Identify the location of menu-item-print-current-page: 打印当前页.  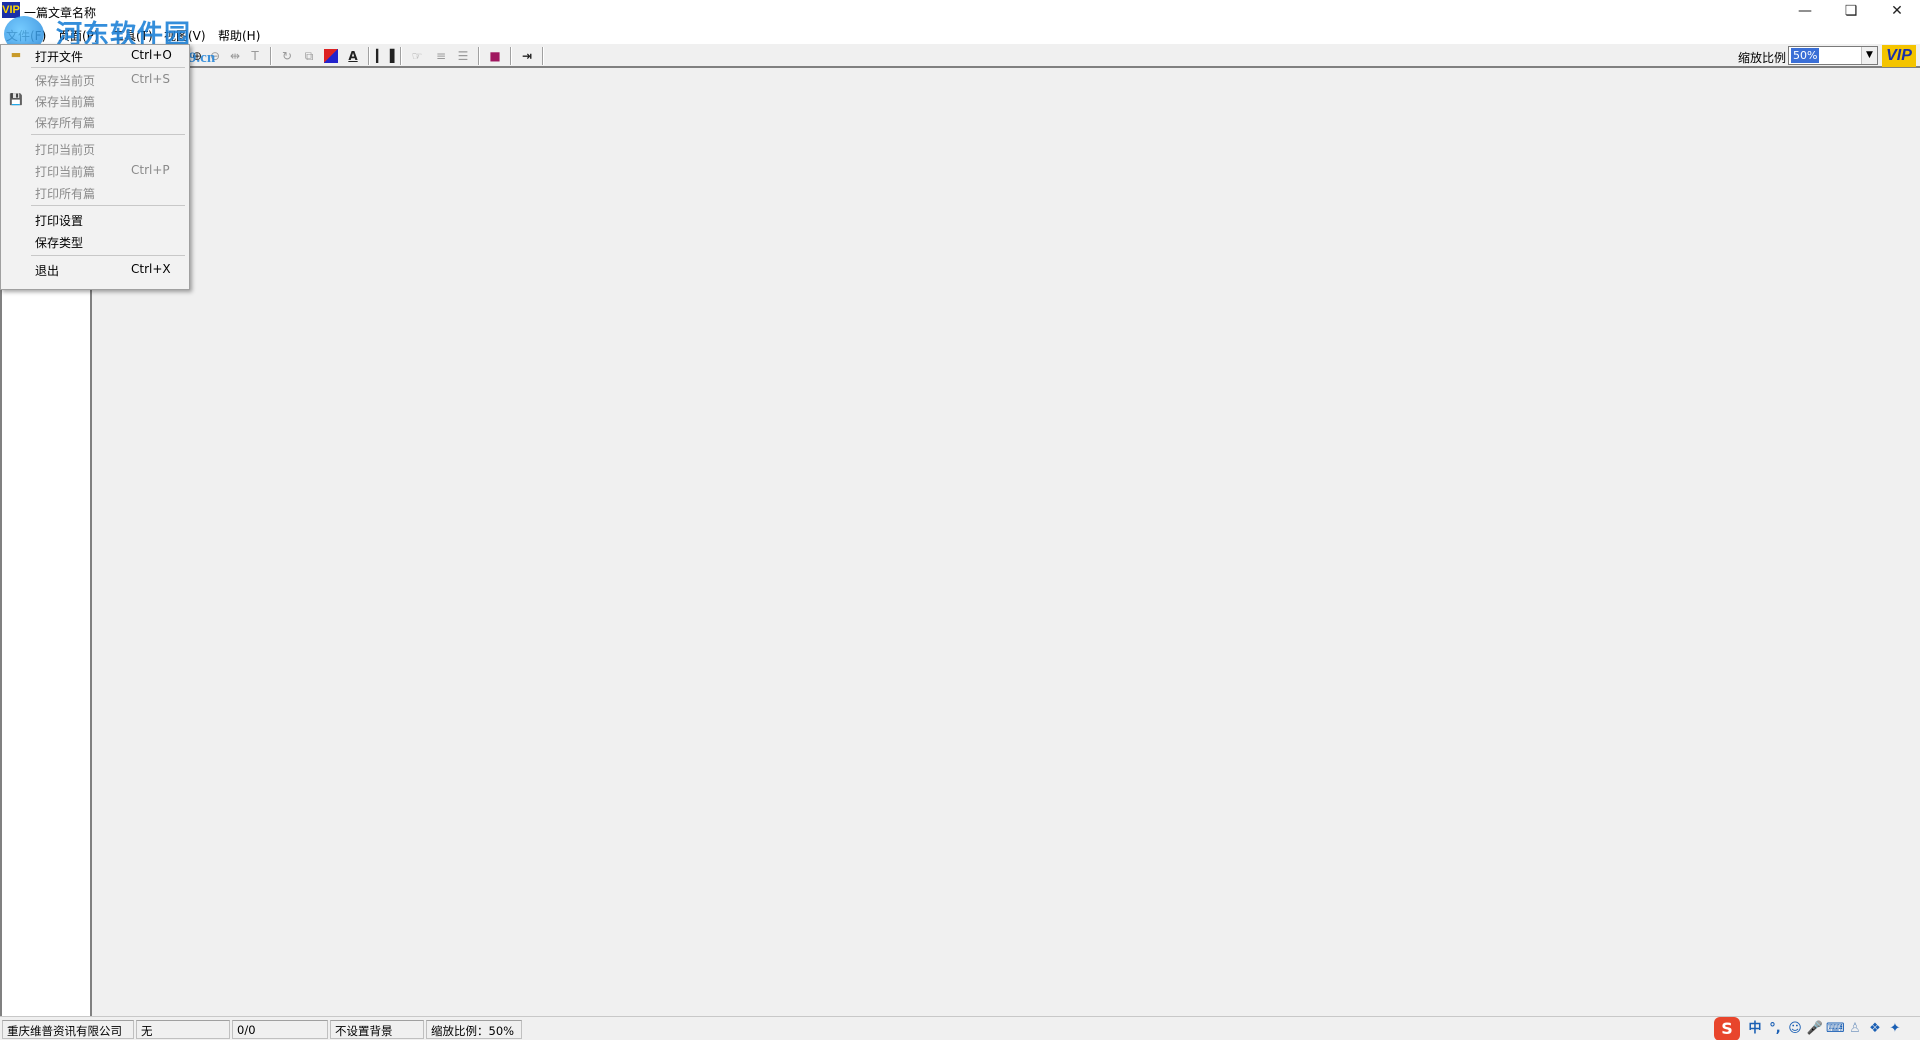
(95, 148).